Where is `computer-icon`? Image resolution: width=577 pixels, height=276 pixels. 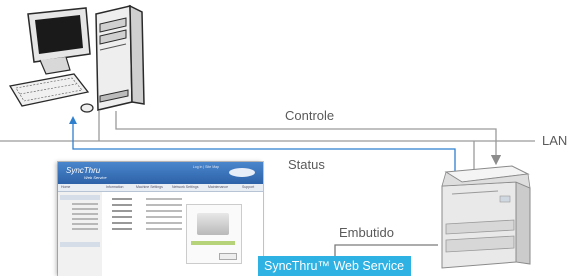 computer-icon is located at coordinates (76, 58).